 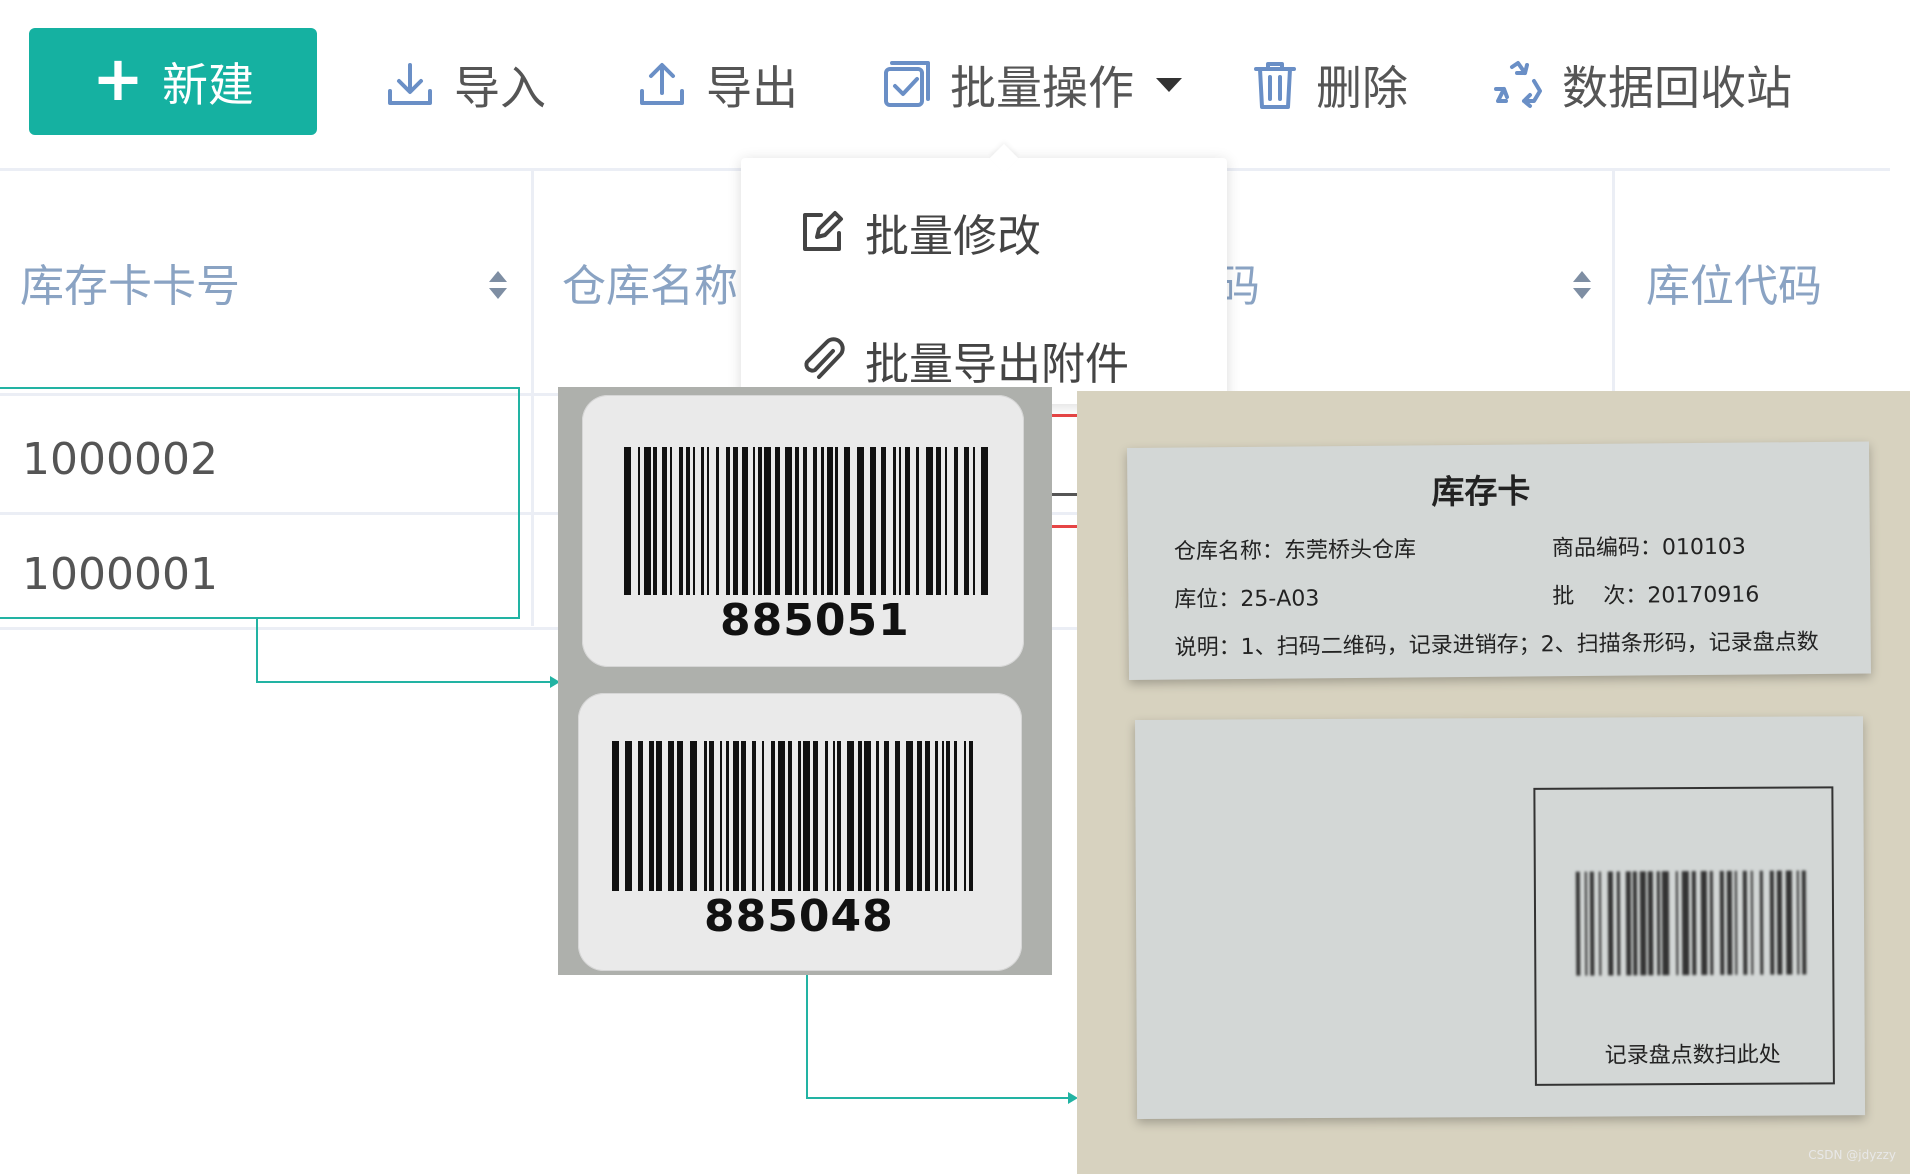 What do you see at coordinates (752, 88) in the screenshot?
I see `export-label: 导出` at bounding box center [752, 88].